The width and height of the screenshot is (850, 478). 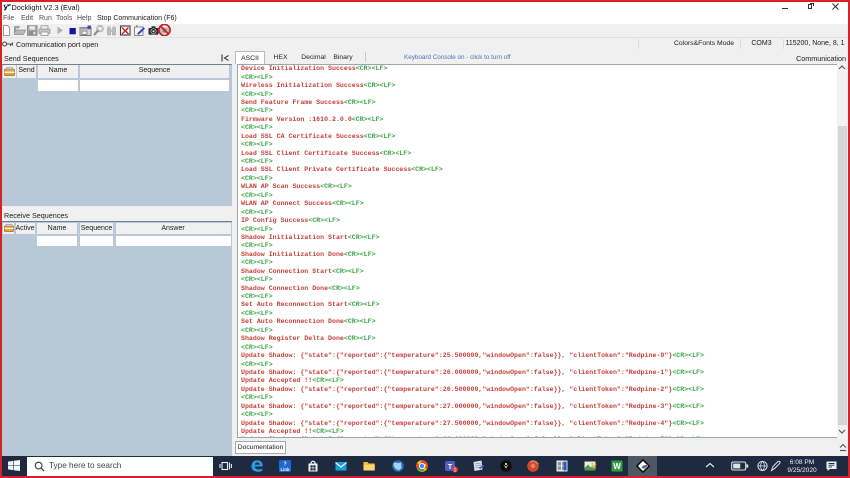 What do you see at coordinates (618, 466) in the screenshot?
I see `svg-text: W` at bounding box center [618, 466].